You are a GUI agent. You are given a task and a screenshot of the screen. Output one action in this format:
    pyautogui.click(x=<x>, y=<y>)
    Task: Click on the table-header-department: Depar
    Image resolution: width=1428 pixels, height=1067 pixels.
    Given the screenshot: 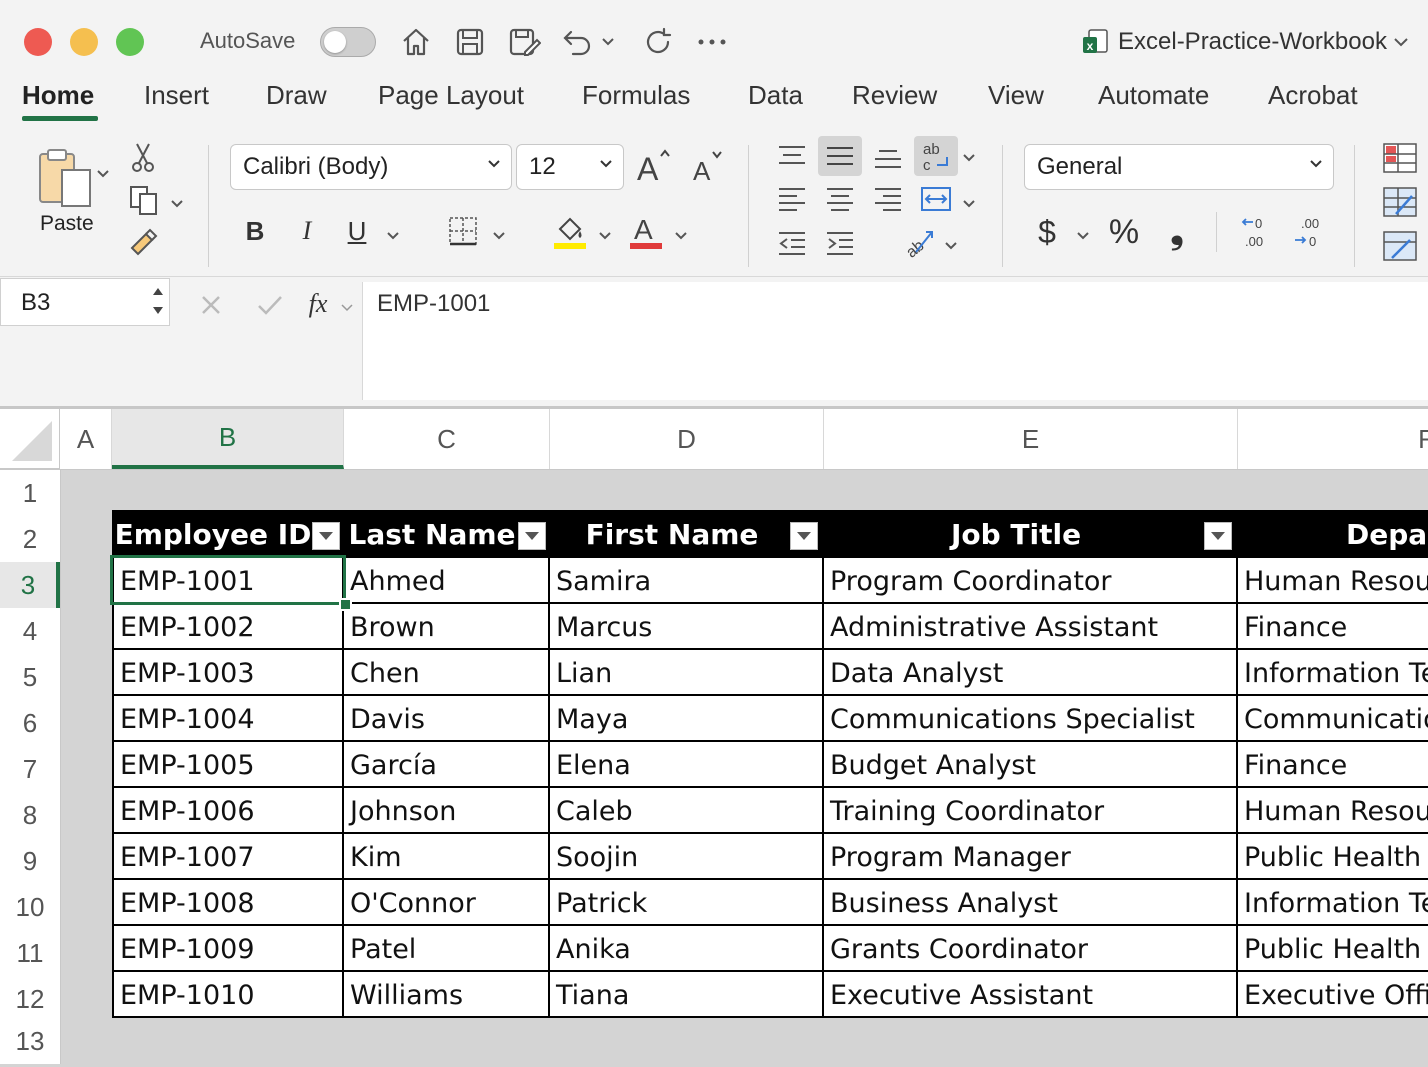 What is the action you would take?
    pyautogui.click(x=1333, y=534)
    